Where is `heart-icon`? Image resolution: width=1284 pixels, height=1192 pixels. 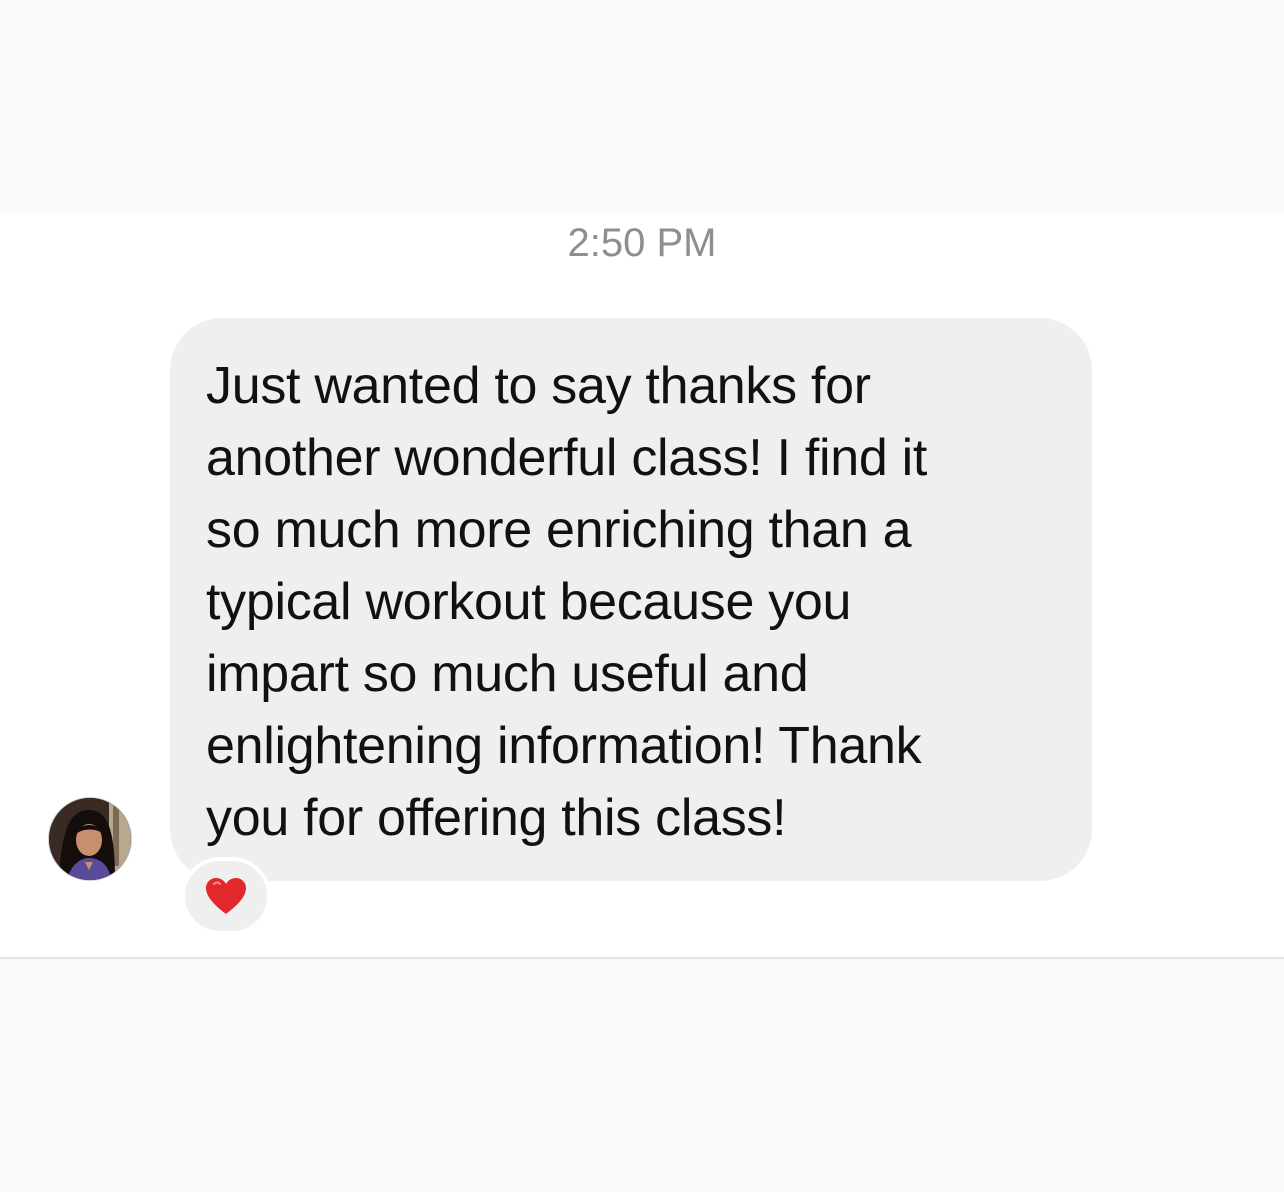 heart-icon is located at coordinates (226, 896).